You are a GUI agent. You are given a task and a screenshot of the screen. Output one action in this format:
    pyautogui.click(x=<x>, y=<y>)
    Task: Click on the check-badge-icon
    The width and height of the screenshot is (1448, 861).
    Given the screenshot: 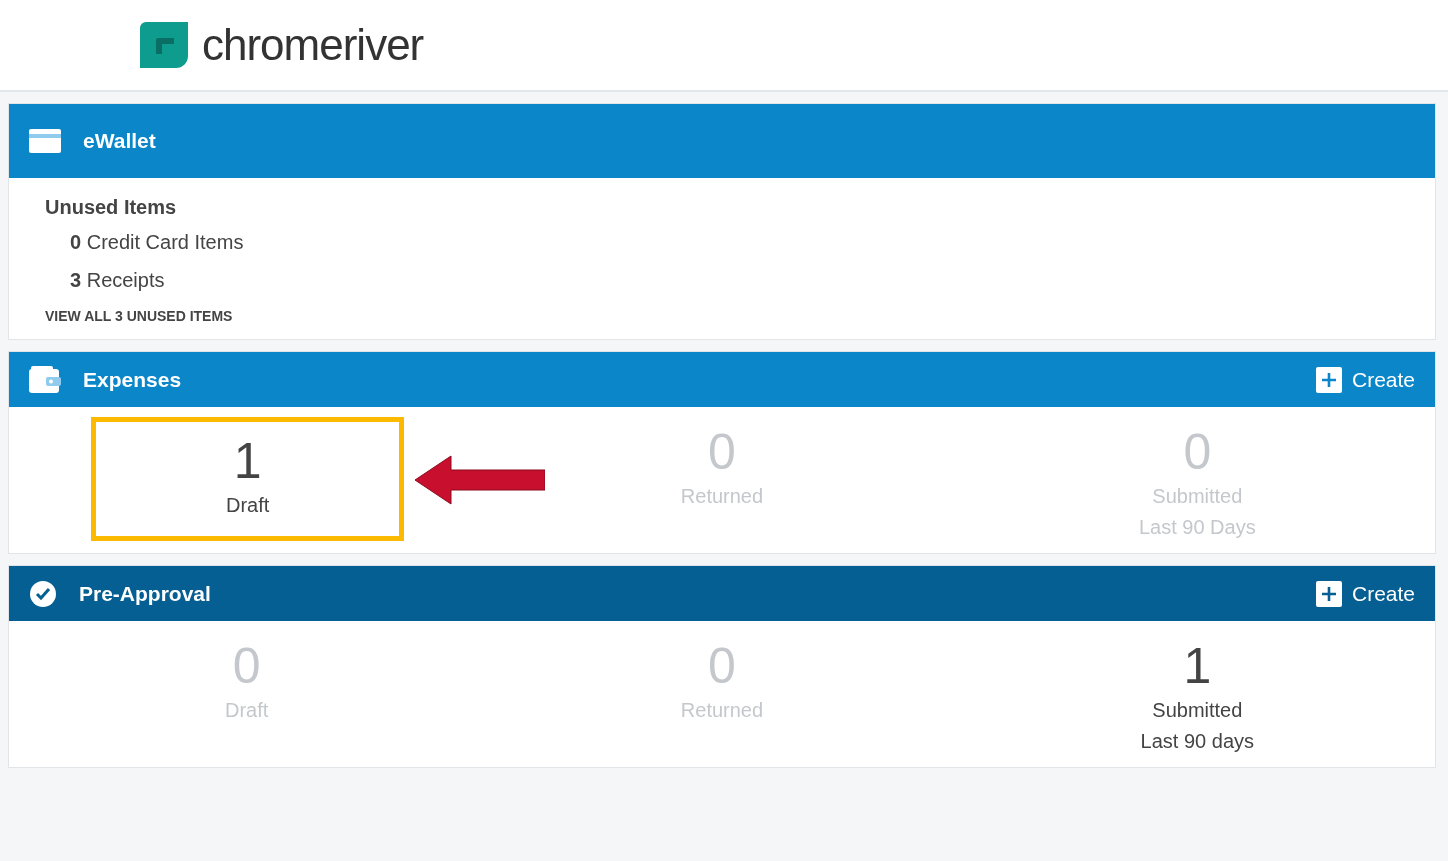 What is the action you would take?
    pyautogui.click(x=43, y=593)
    